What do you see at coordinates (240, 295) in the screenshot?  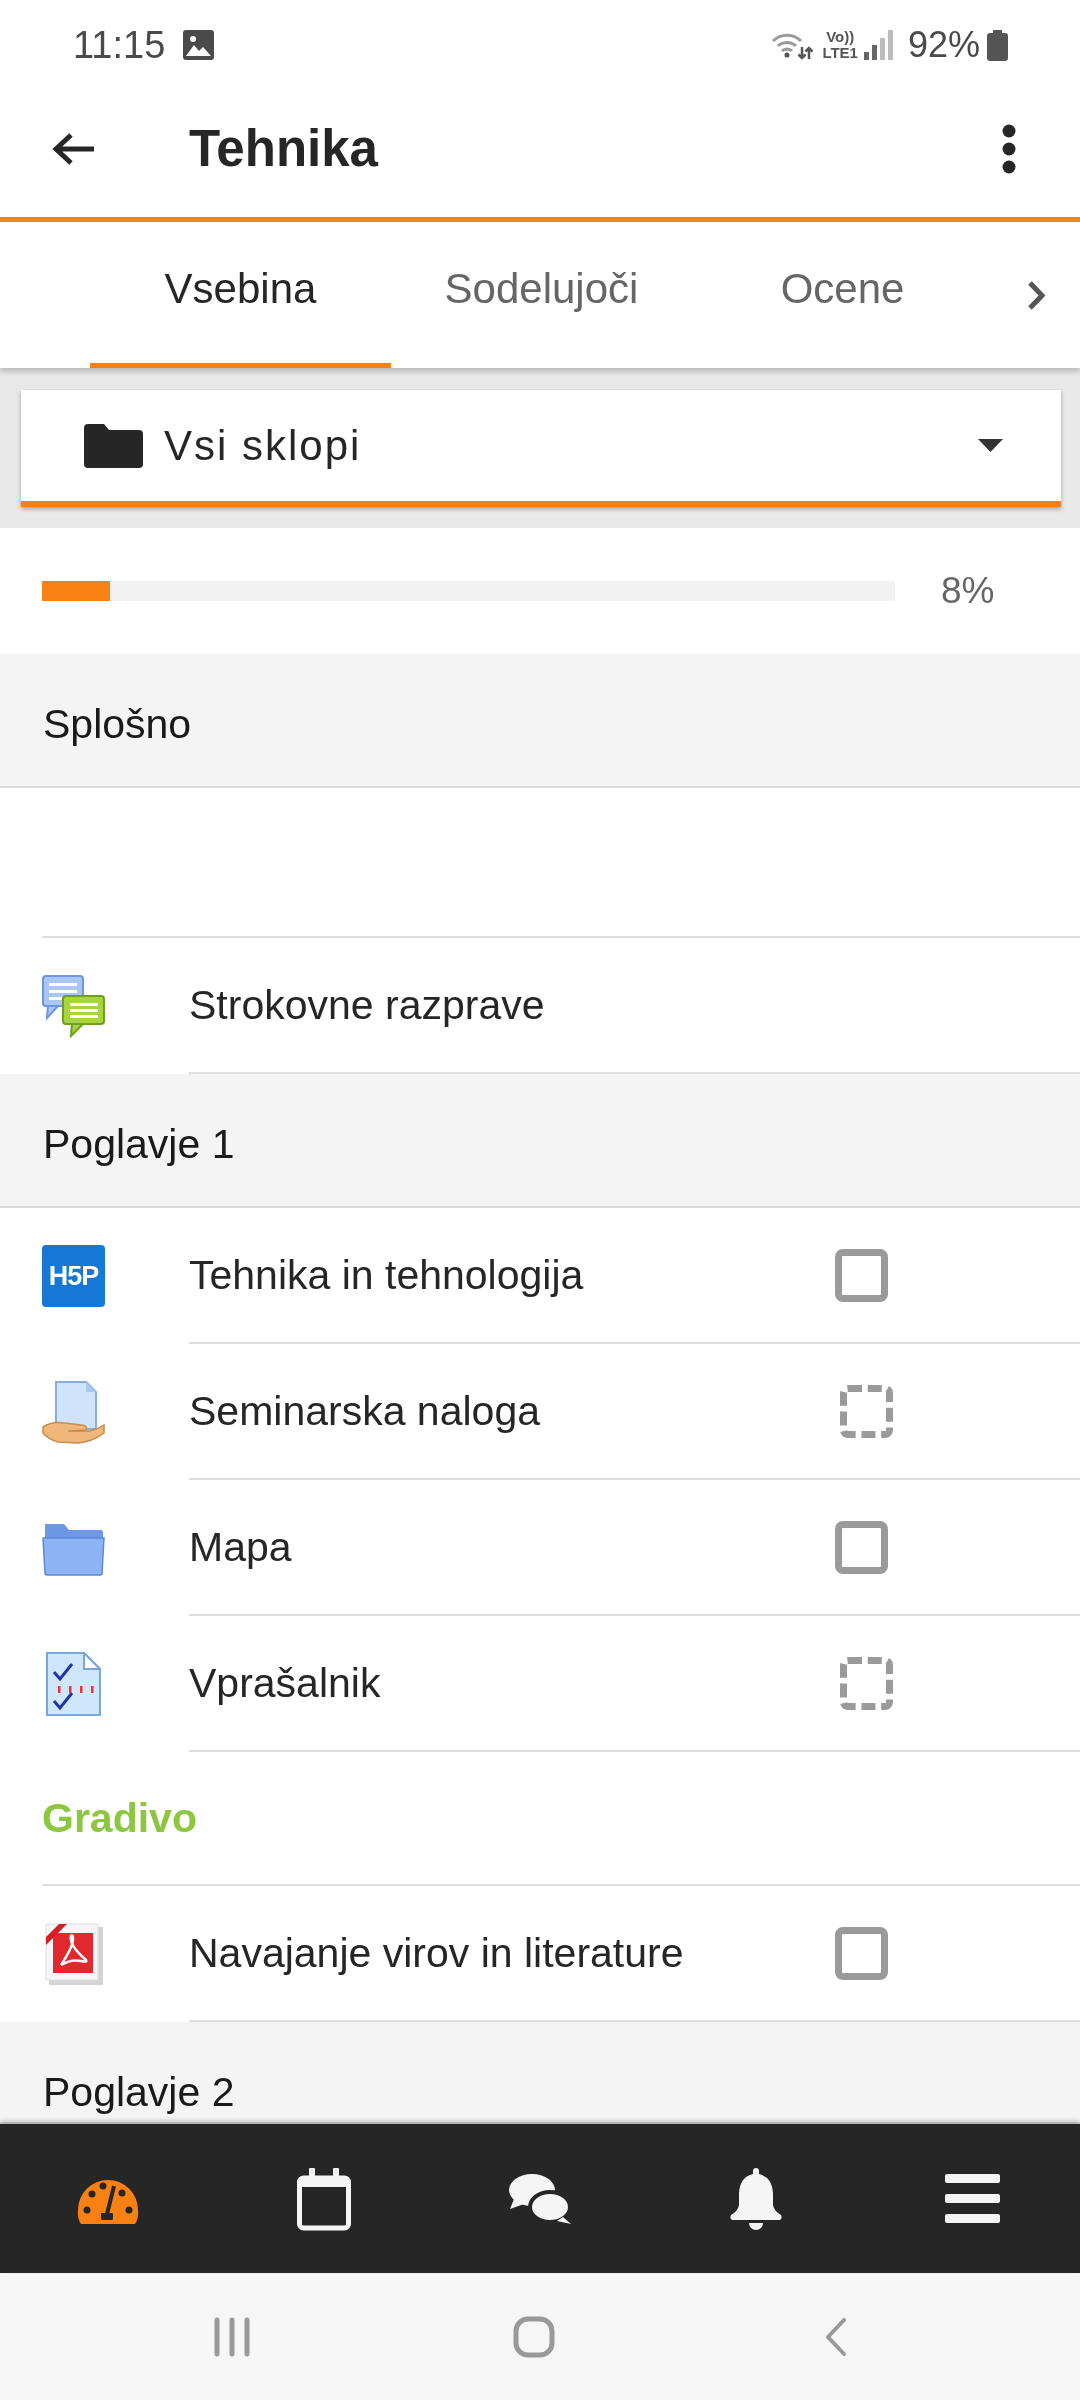 I see `tab: Vsebina` at bounding box center [240, 295].